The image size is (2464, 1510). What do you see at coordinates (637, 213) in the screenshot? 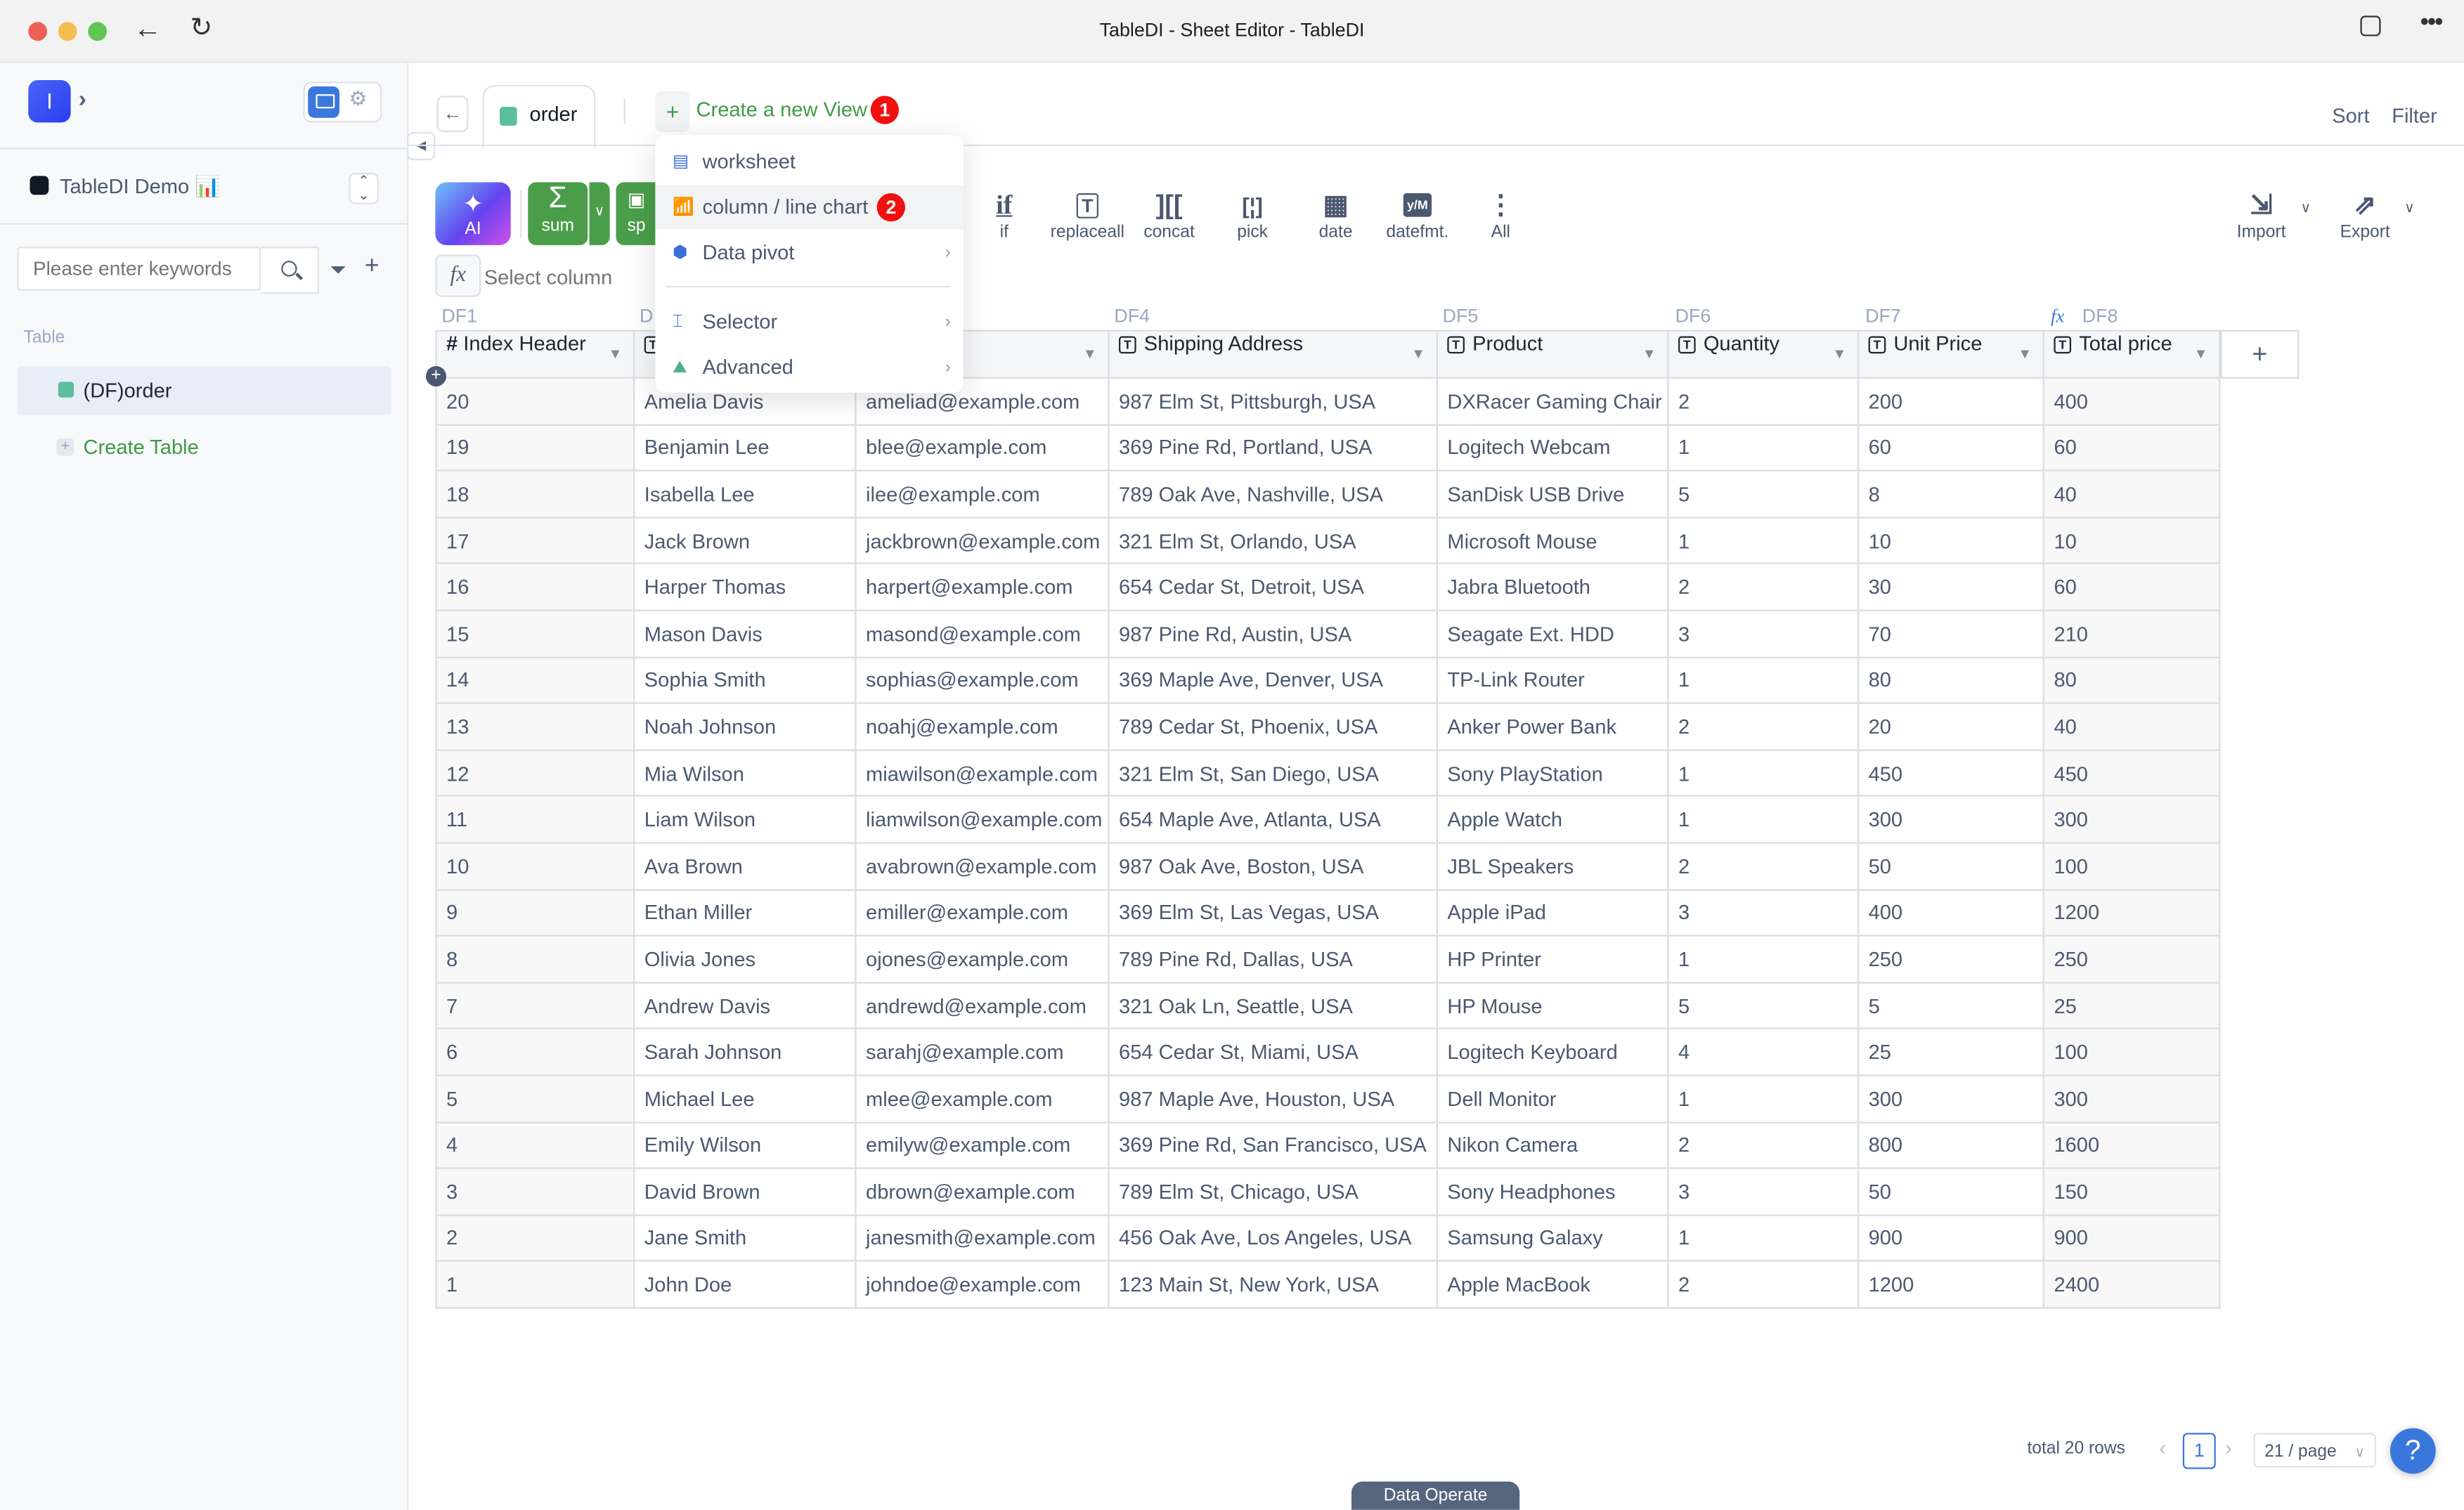
I see `split-button: ▣ sp` at bounding box center [637, 213].